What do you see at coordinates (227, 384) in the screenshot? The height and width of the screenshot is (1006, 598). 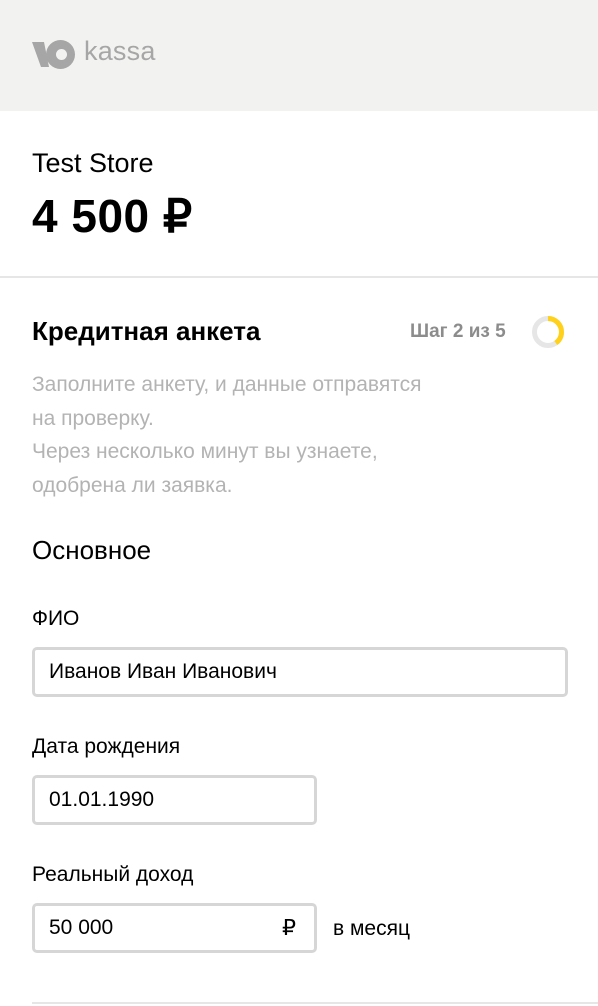 I see `intro-line: Заполните анкету, и данные отправятся` at bounding box center [227, 384].